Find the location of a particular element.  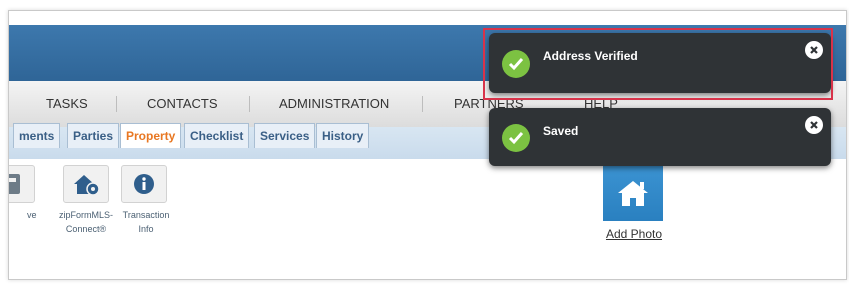

tab-documents: ments is located at coordinates (37, 135).